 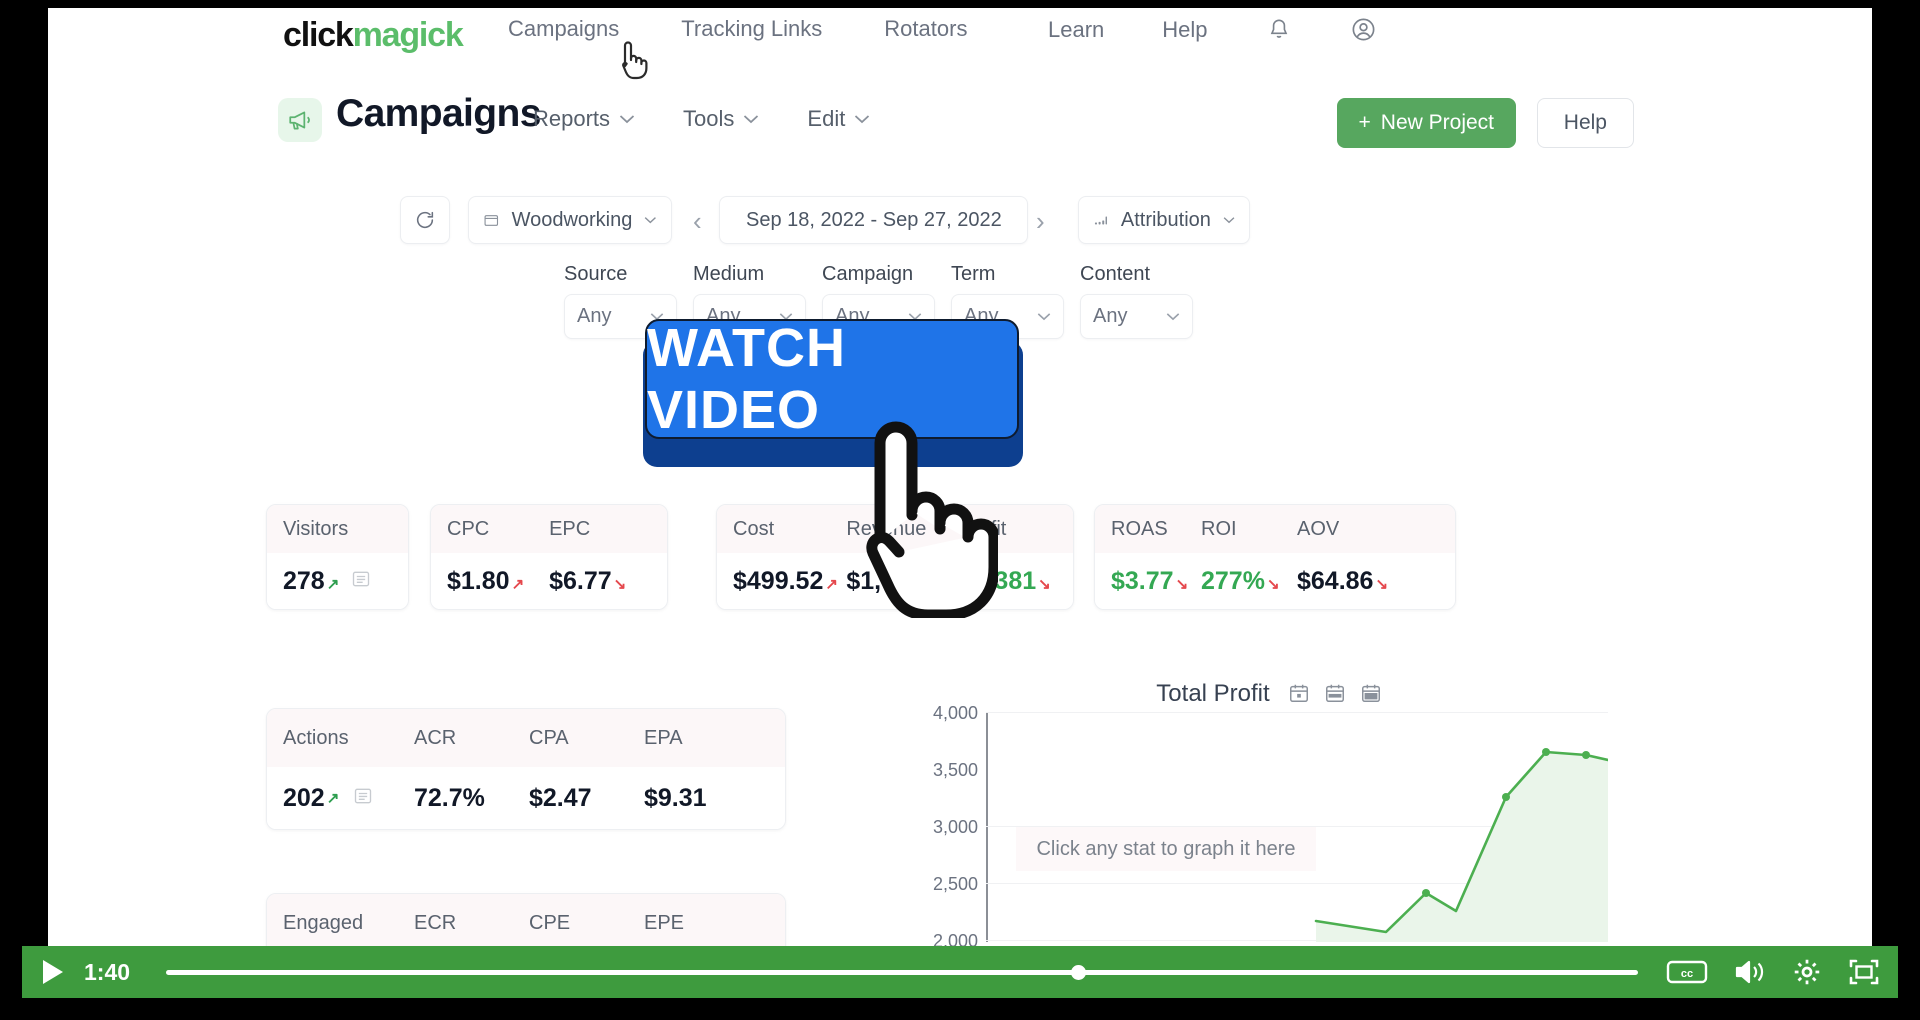 What do you see at coordinates (697, 221) in the screenshot?
I see `previous-period-button: ‹` at bounding box center [697, 221].